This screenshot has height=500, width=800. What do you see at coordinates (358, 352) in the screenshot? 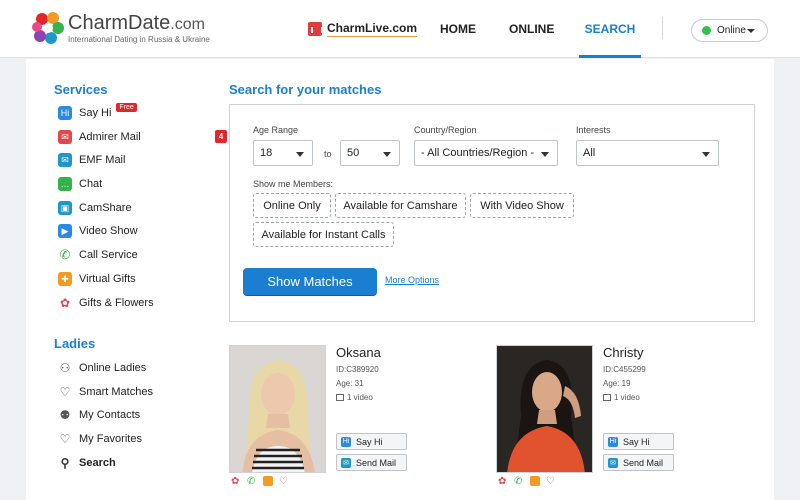
I see `profile-name: Oksana` at bounding box center [358, 352].